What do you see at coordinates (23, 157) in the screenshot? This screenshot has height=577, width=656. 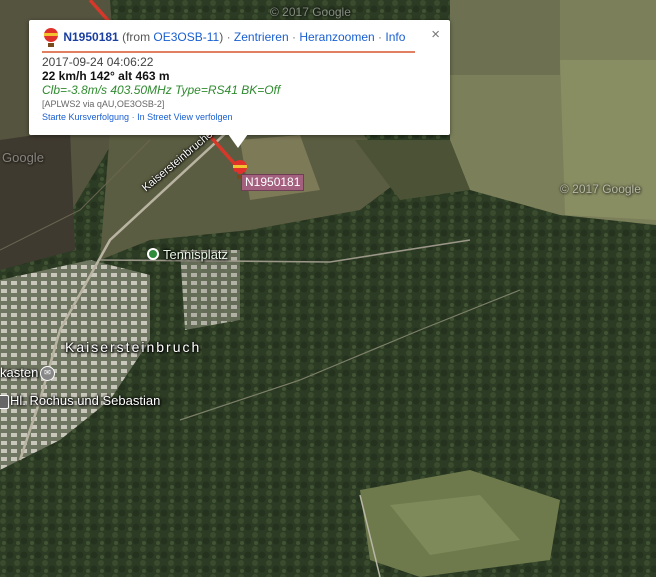 I see `map-watermark: Google` at bounding box center [23, 157].